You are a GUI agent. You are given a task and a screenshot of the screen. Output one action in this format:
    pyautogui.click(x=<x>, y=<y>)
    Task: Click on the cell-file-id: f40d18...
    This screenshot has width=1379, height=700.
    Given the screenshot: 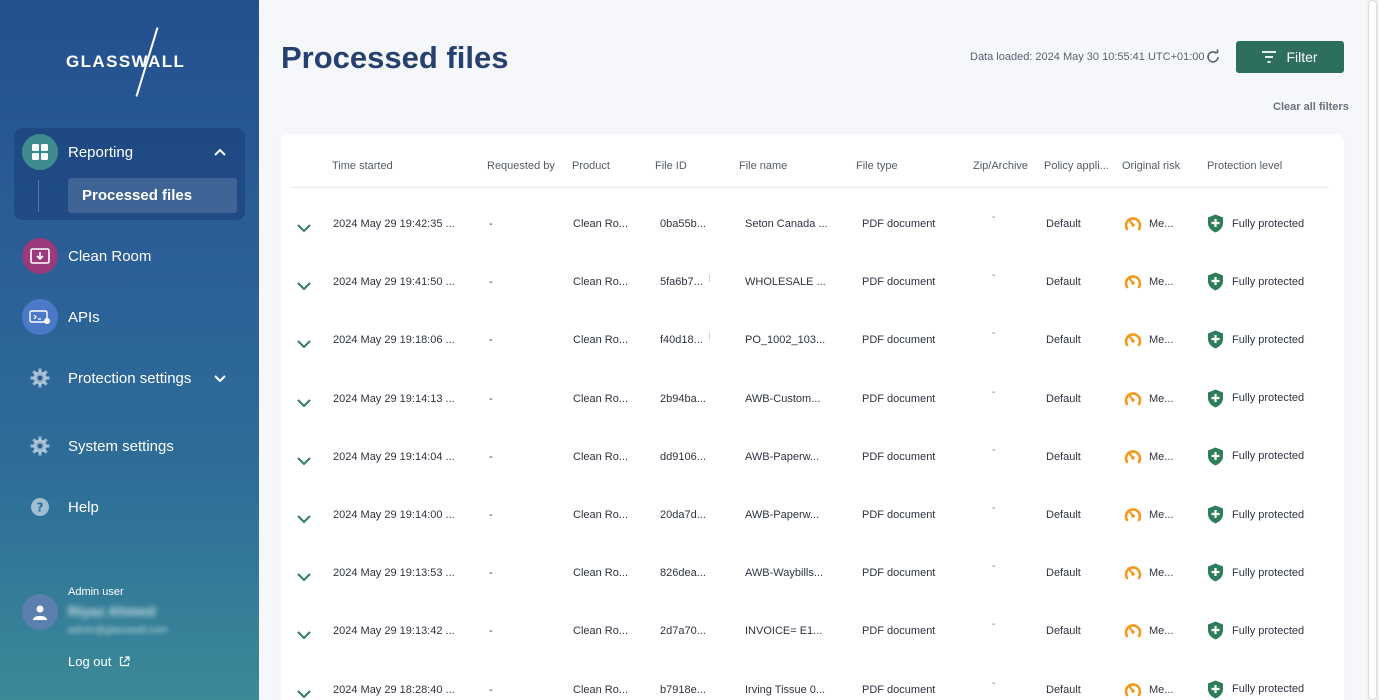 What is the action you would take?
    pyautogui.click(x=681, y=340)
    